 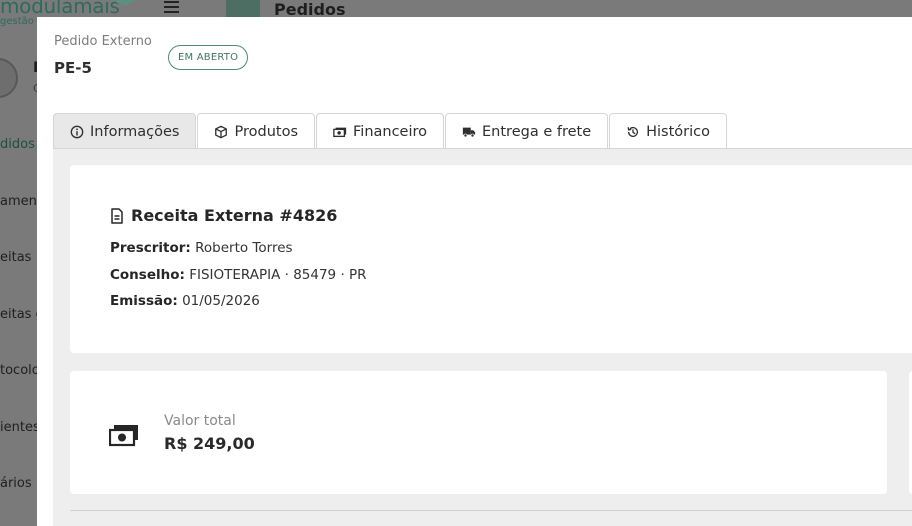 I want to click on menu-icon, so click(x=171, y=7).